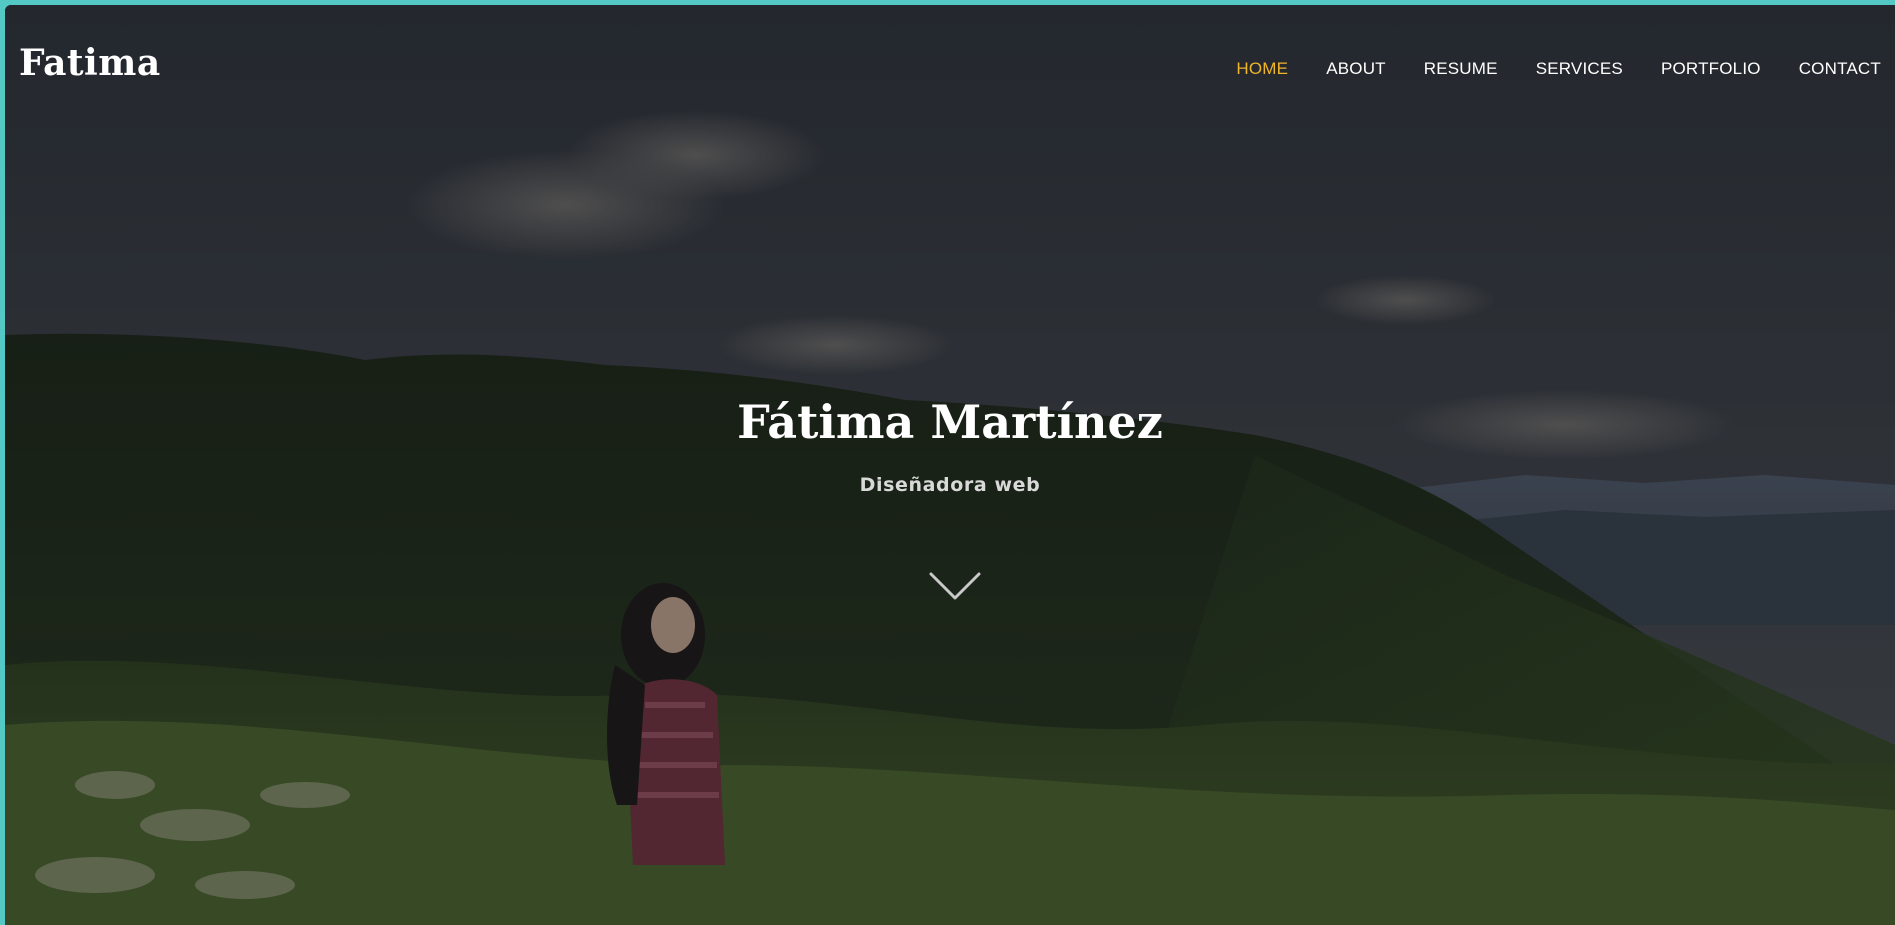 The image size is (1895, 925). I want to click on site-logo: Fatima, so click(90, 63).